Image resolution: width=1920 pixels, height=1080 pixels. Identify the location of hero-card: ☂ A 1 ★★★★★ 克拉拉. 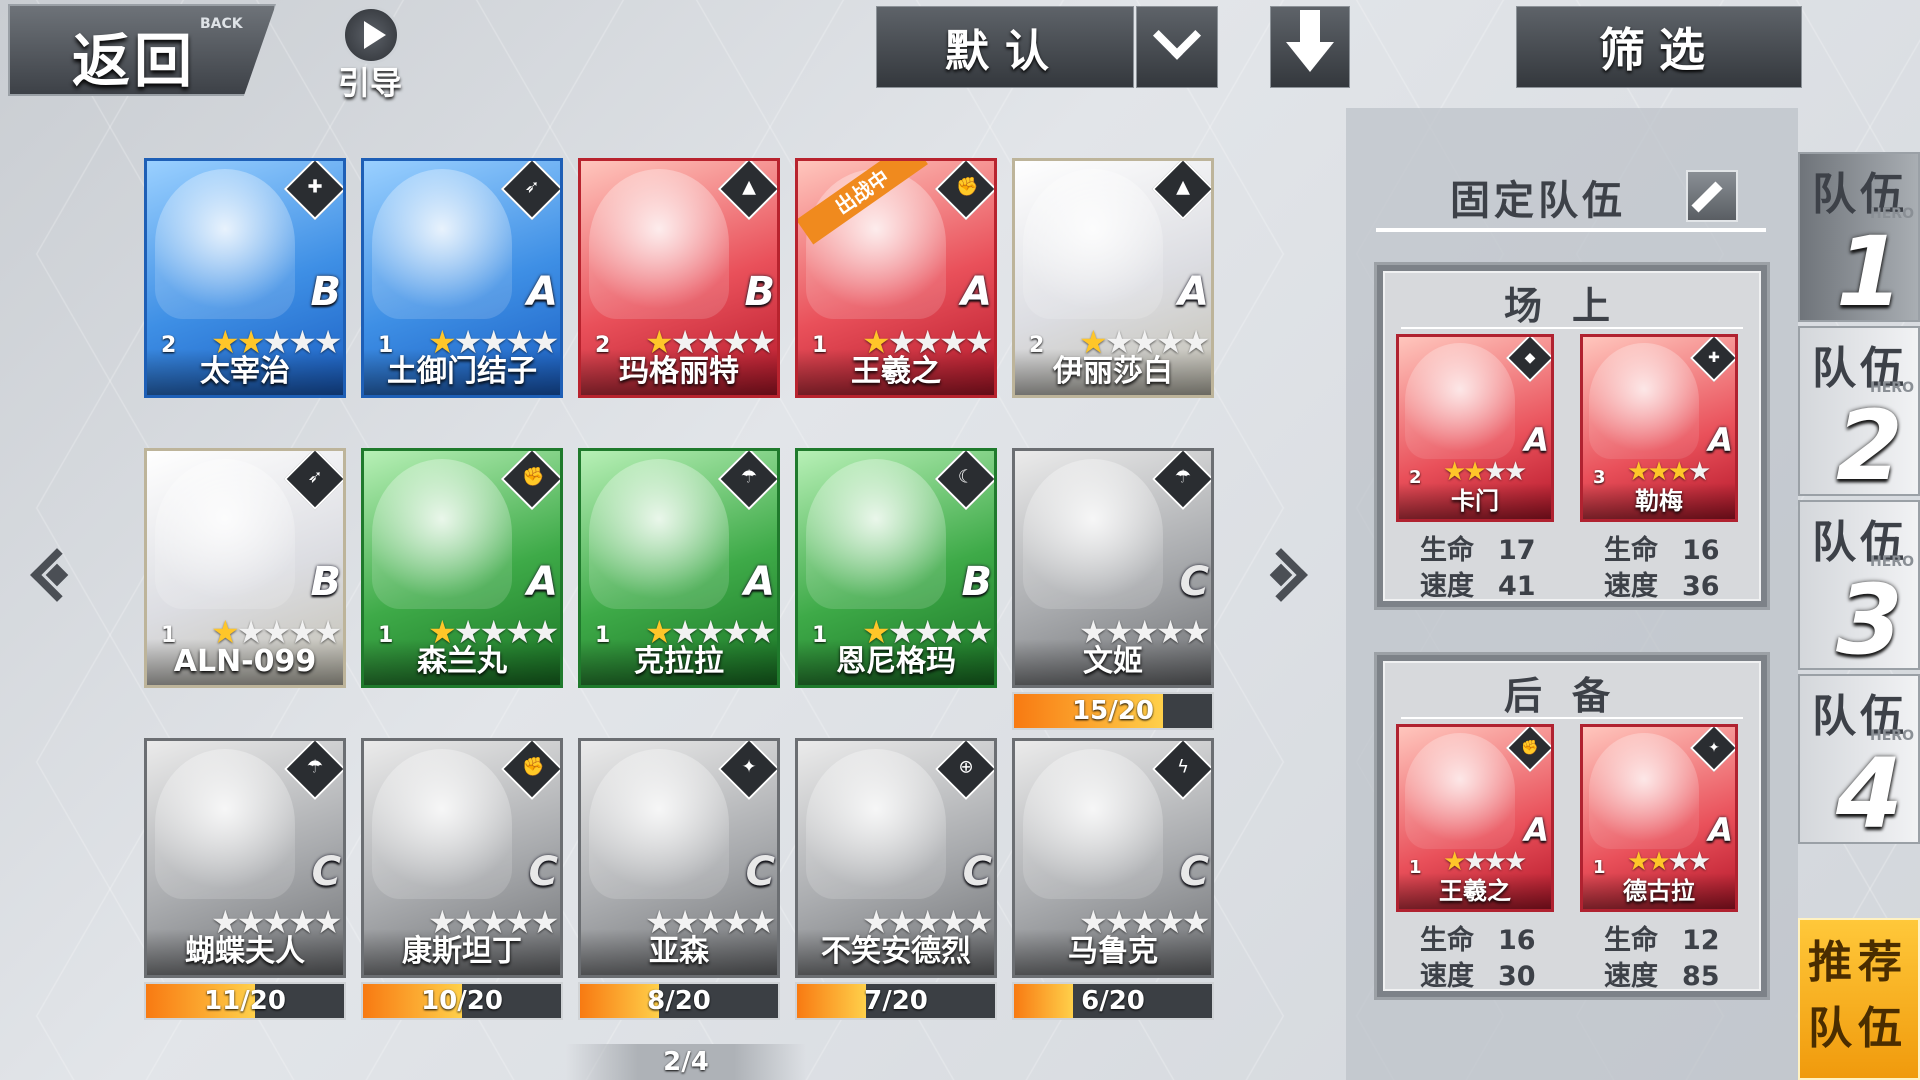
(679, 568).